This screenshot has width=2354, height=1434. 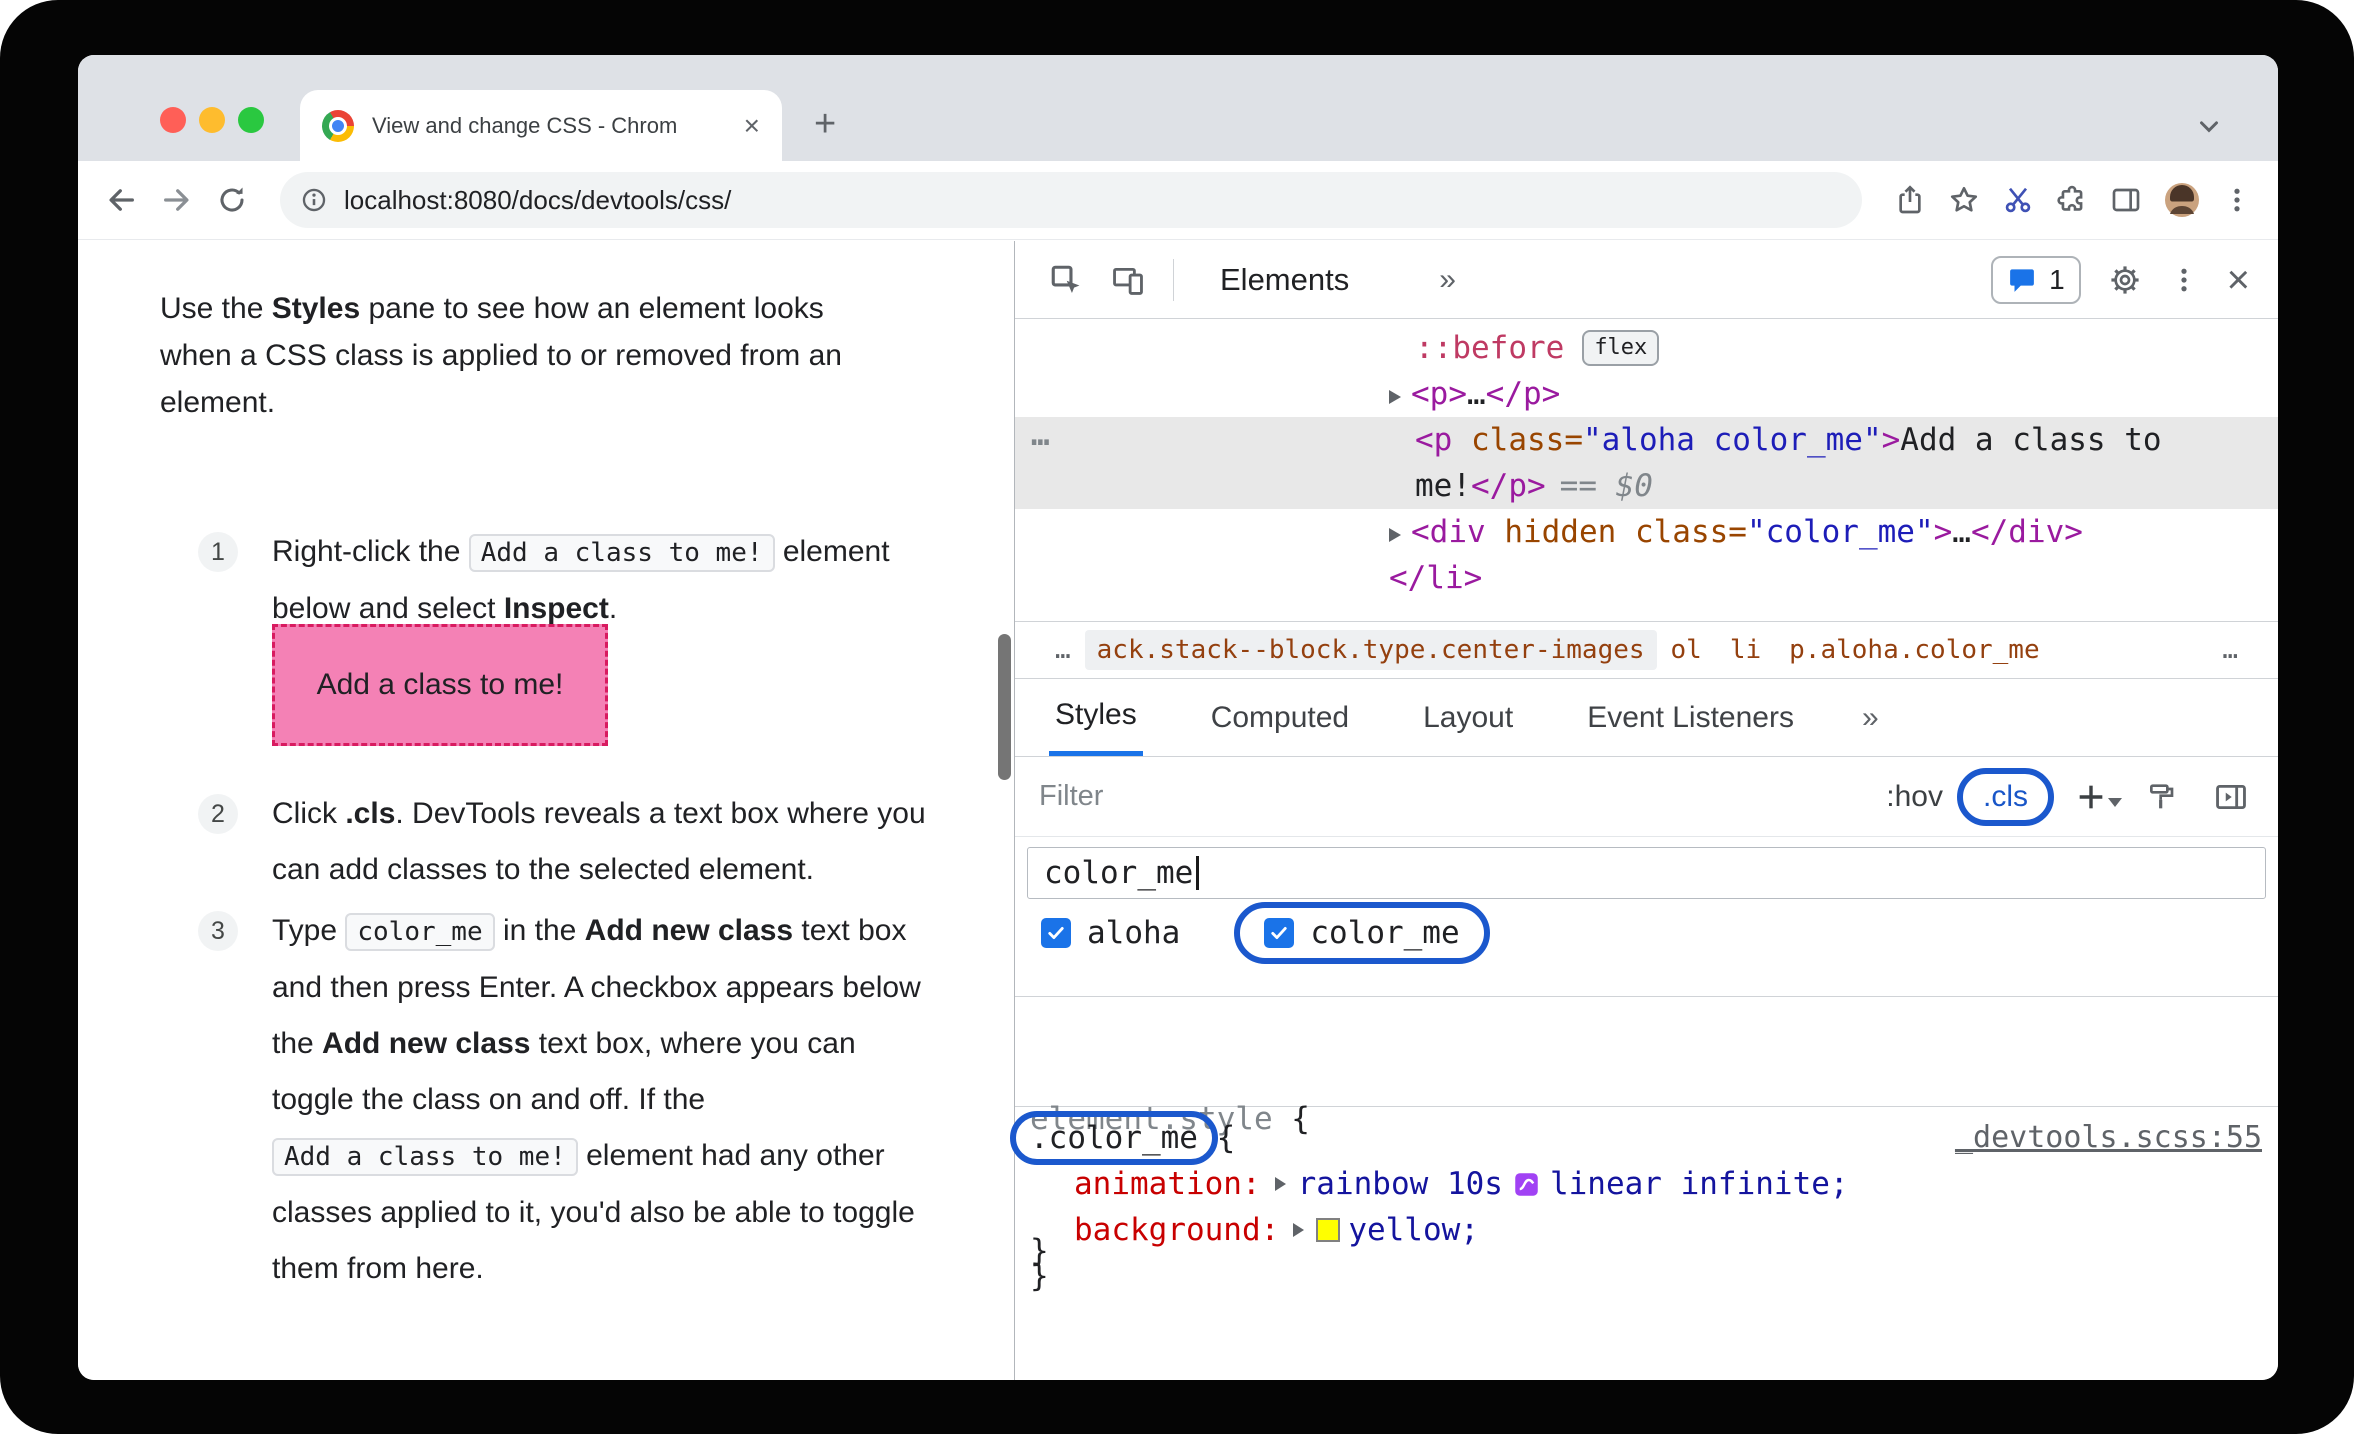 I want to click on minimize-window-button, so click(x=212, y=120).